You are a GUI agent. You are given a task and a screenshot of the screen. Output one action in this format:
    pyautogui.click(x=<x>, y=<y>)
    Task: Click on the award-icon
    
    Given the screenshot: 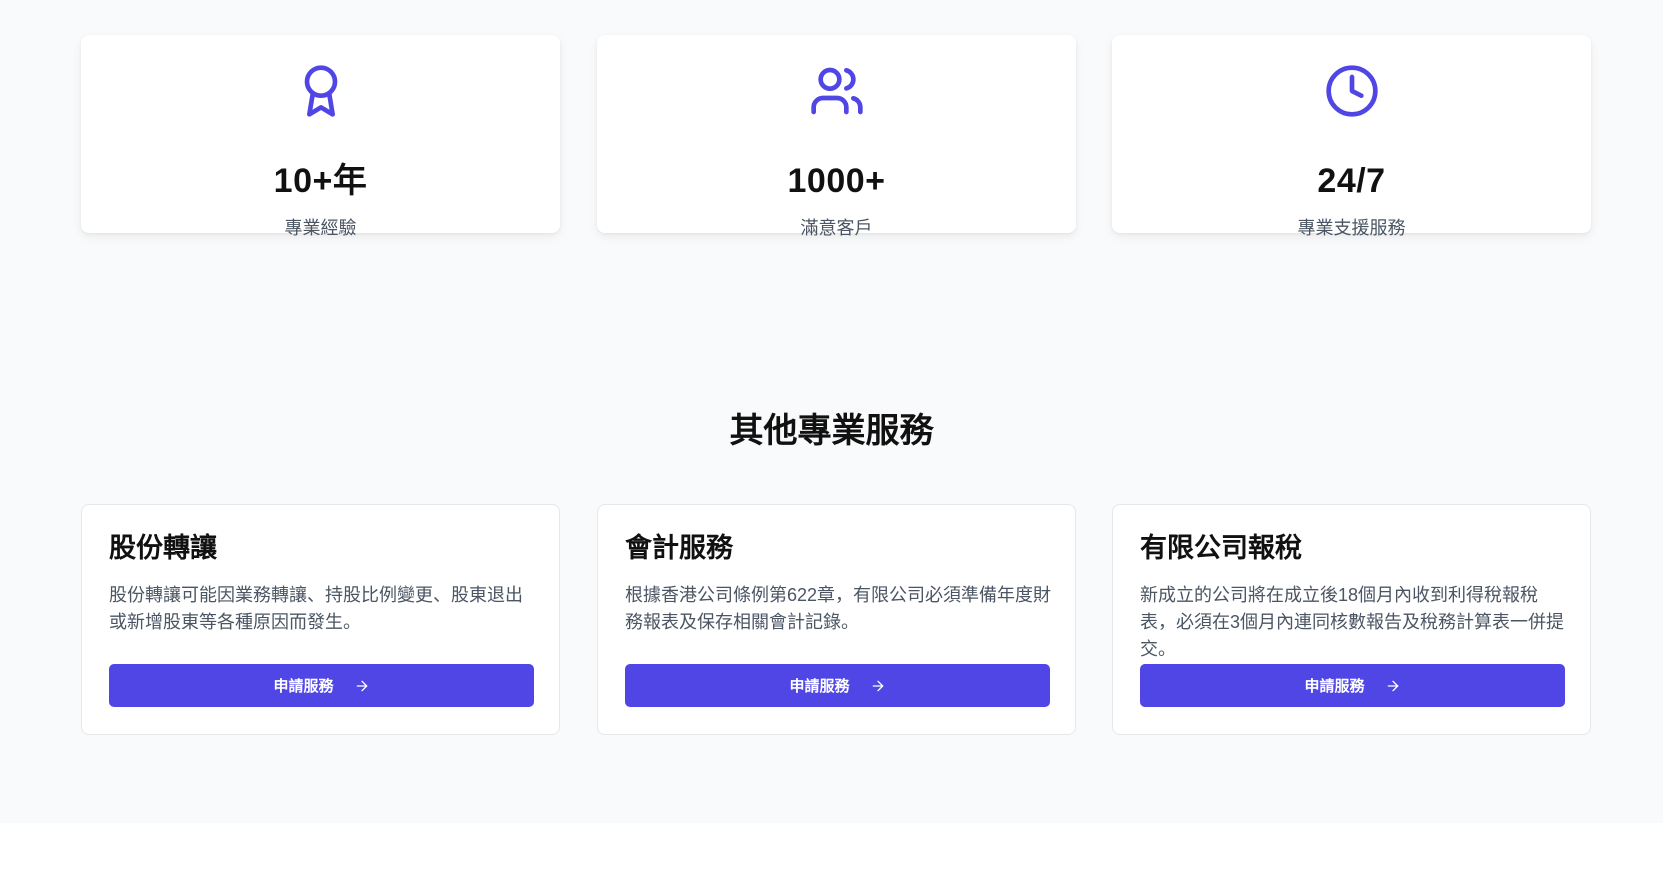 What is the action you would take?
    pyautogui.click(x=321, y=91)
    